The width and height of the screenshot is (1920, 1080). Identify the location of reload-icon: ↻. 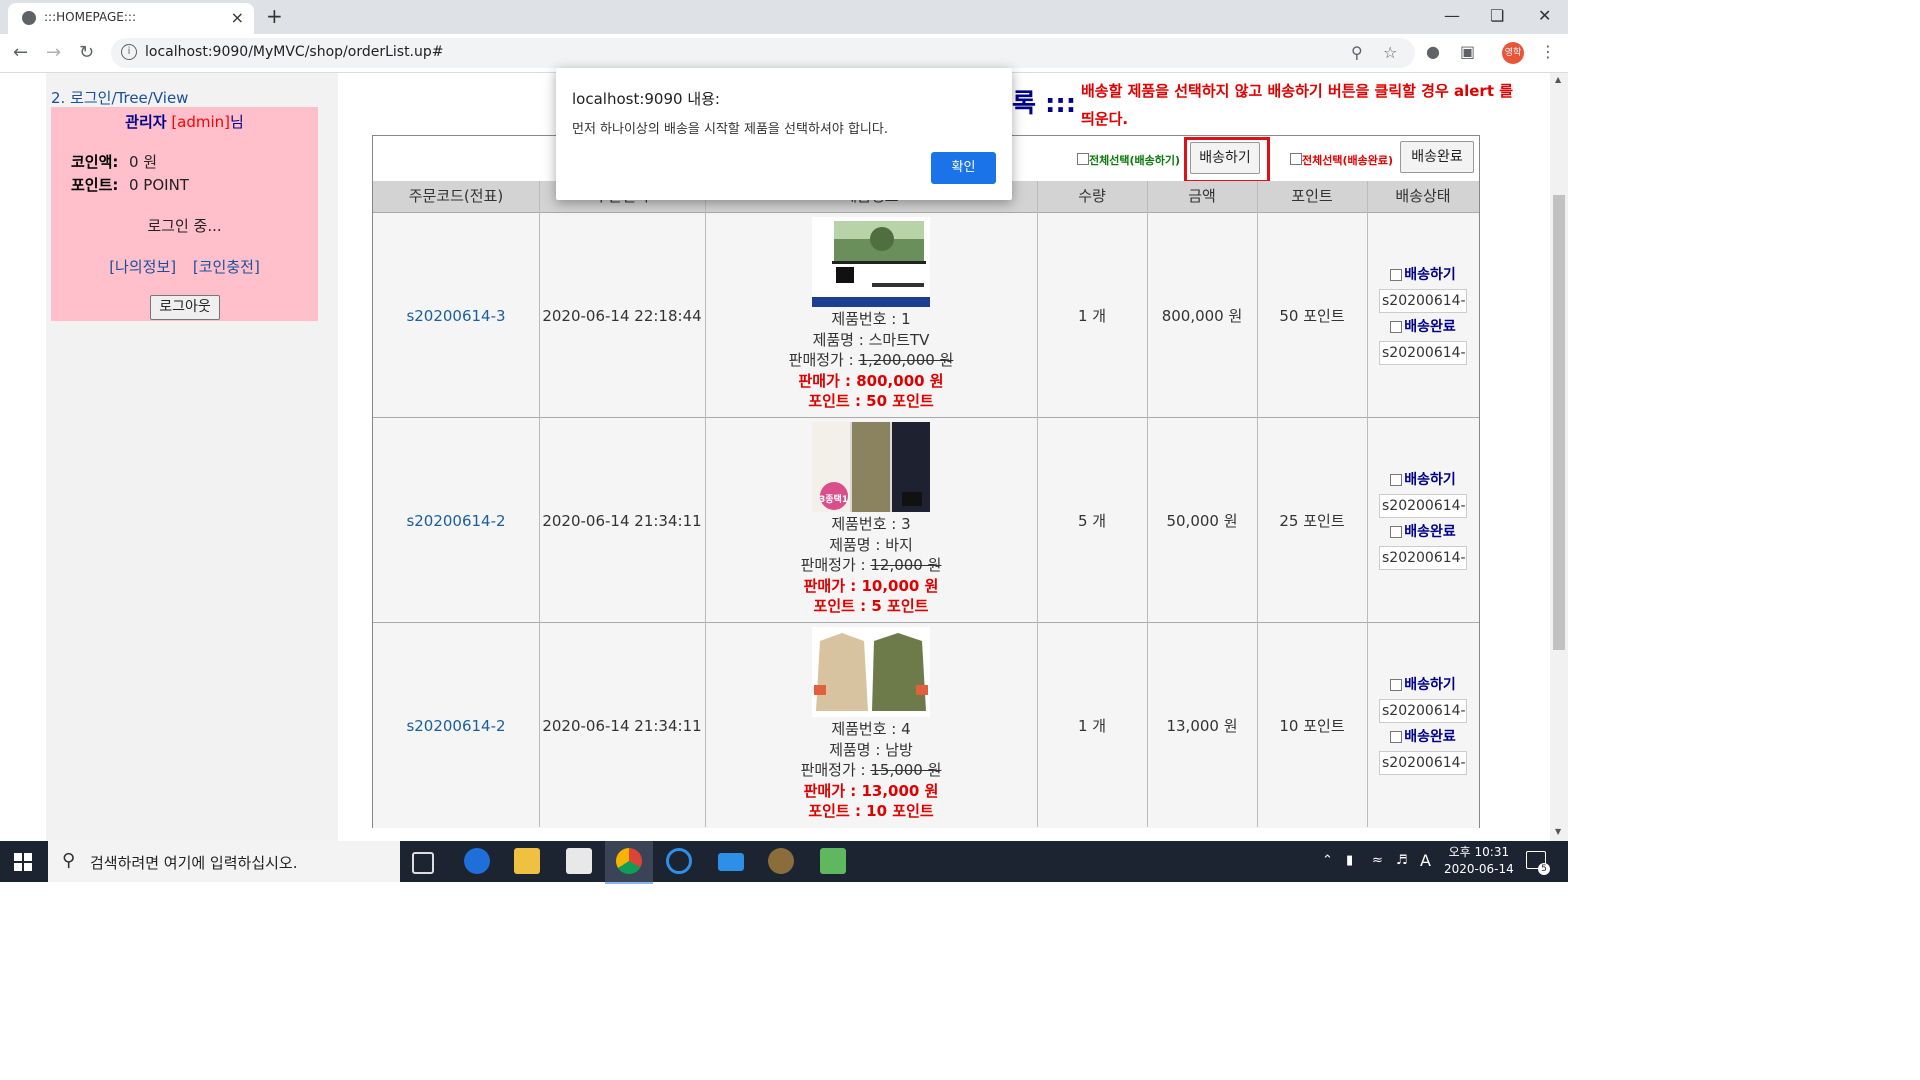
(86, 52).